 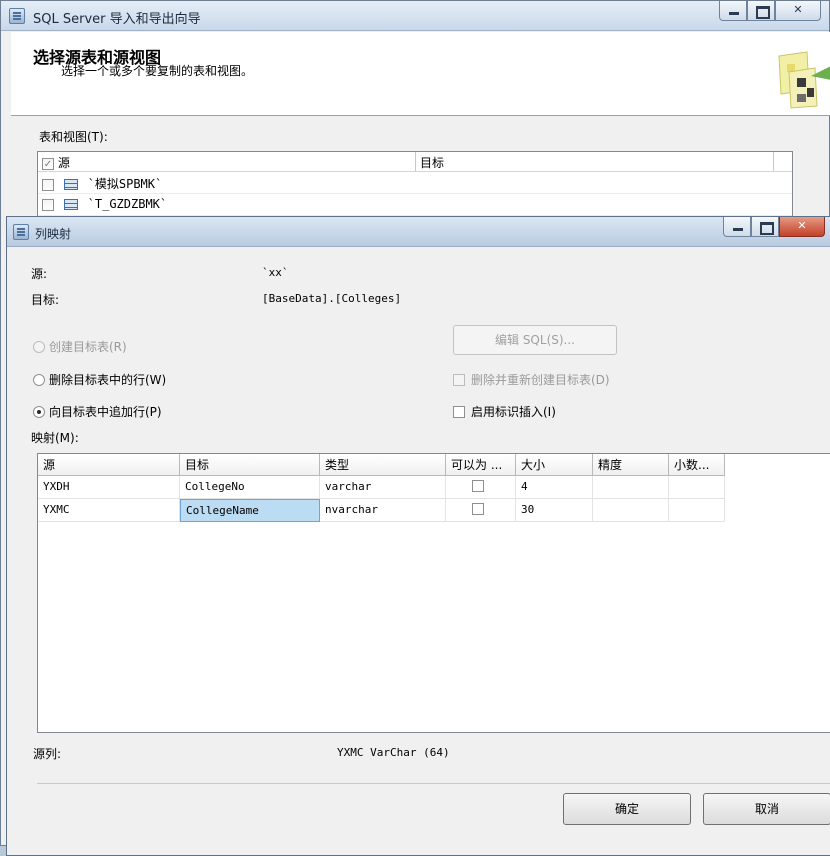 I want to click on ok-button: 确定, so click(x=627, y=809).